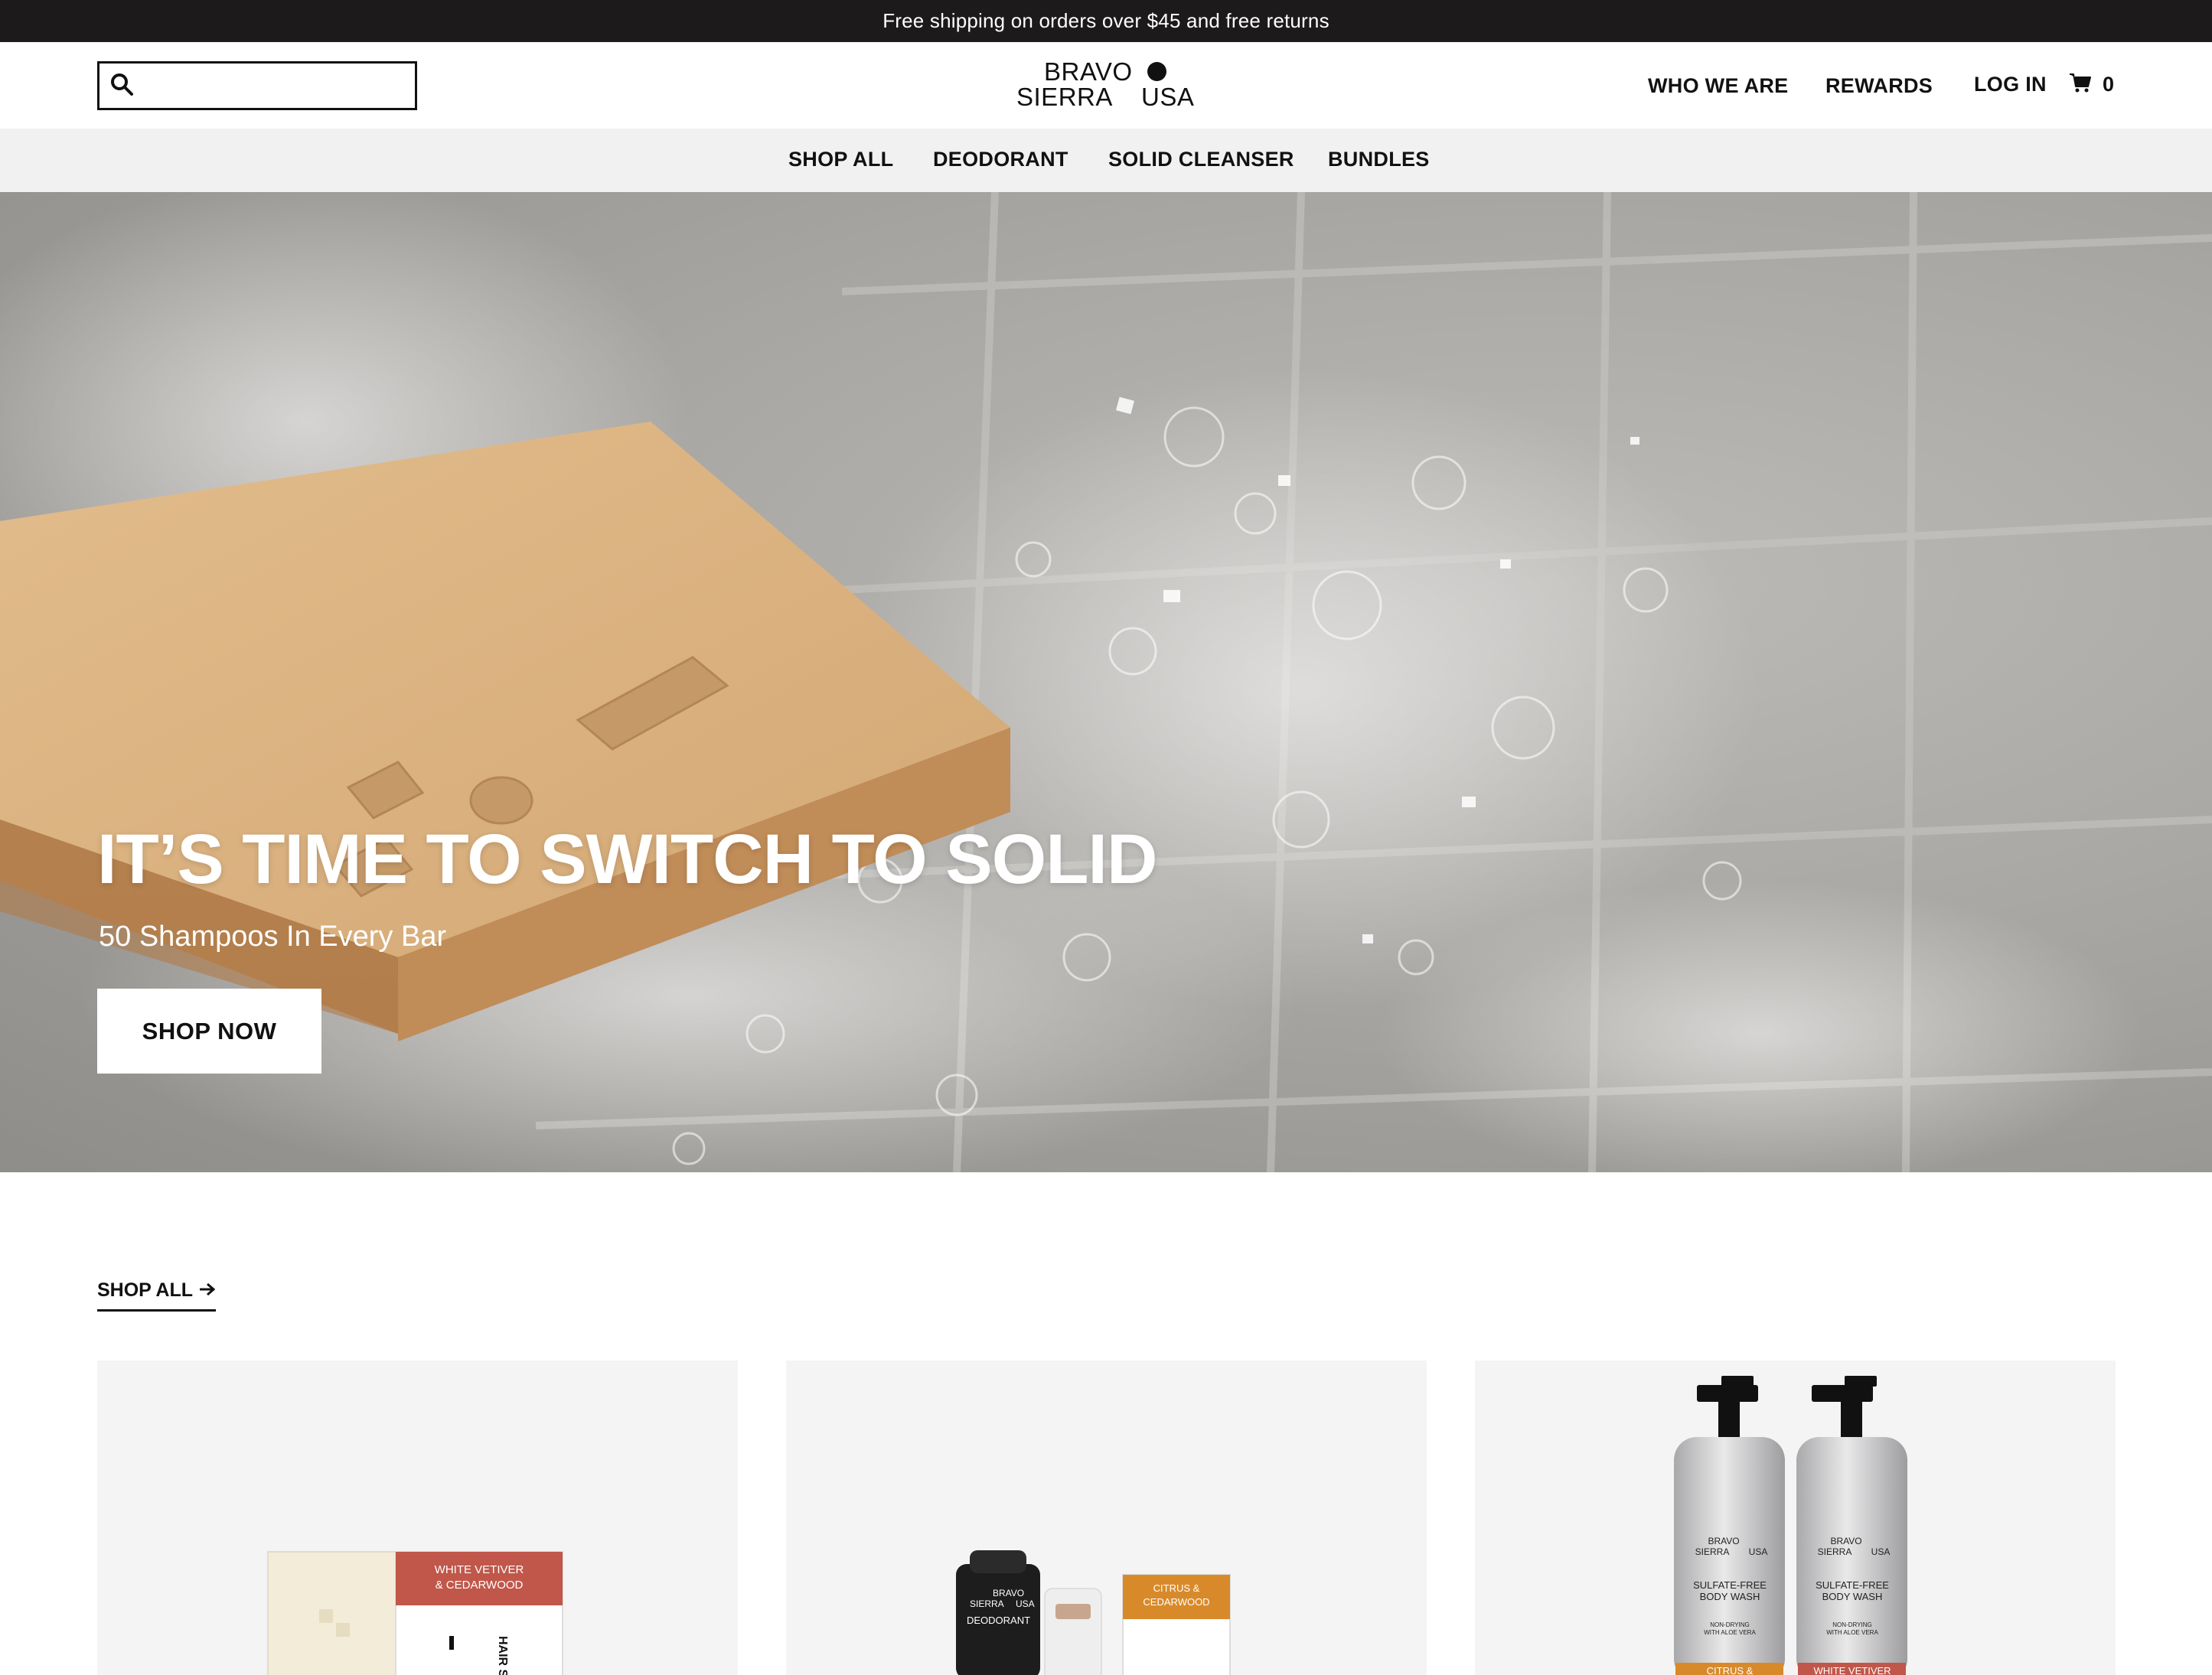 This screenshot has width=2212, height=1675. I want to click on search-box, so click(257, 85).